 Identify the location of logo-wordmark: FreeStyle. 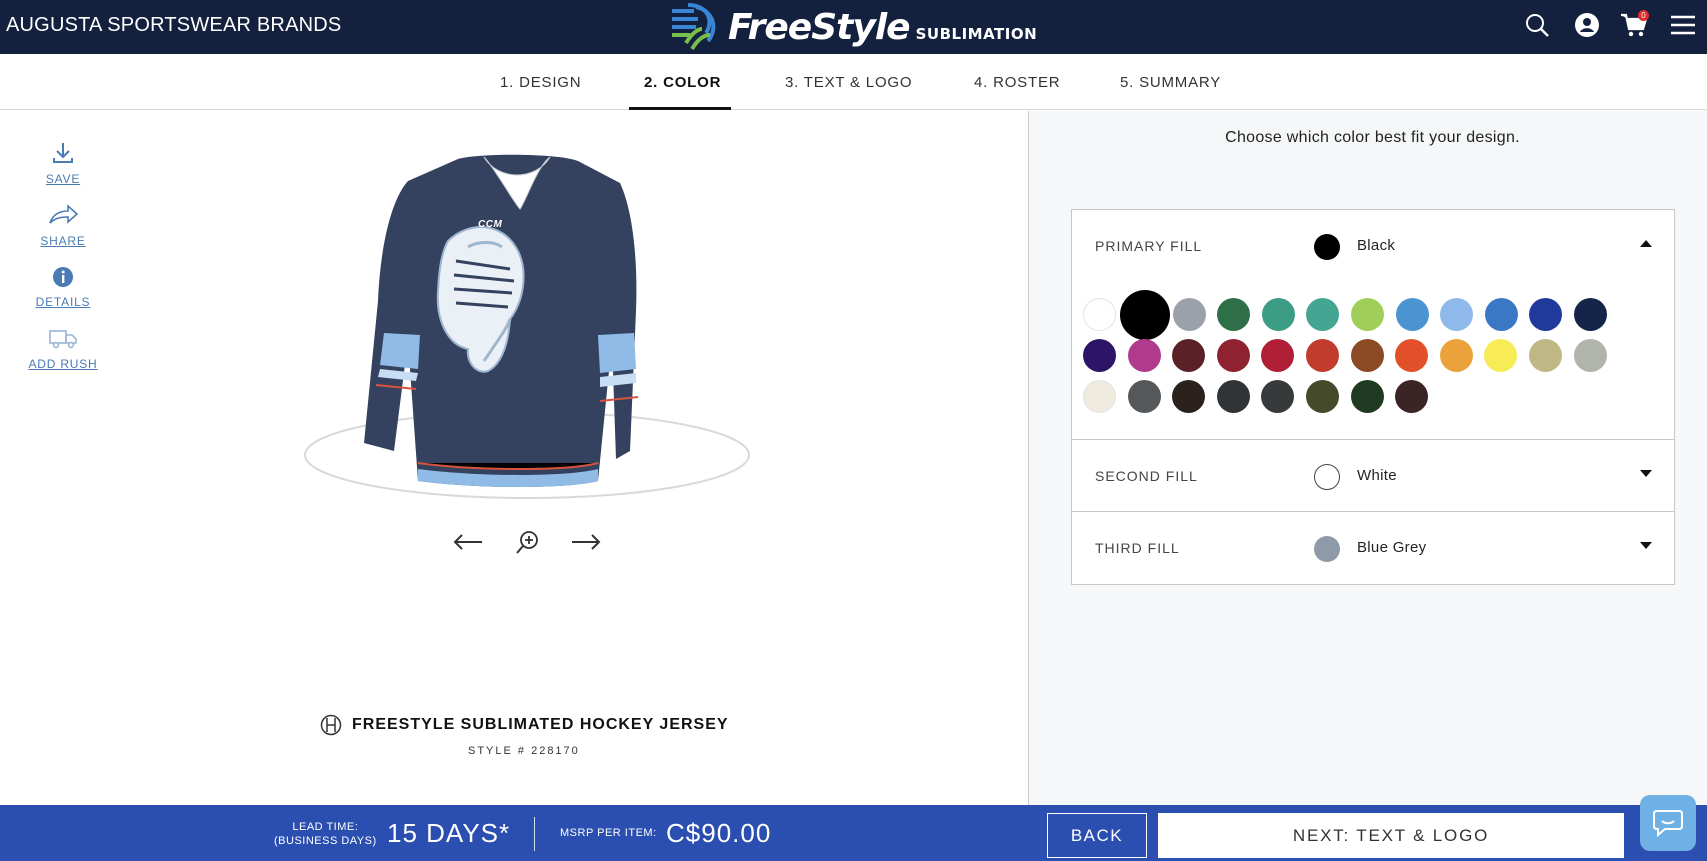
(819, 27).